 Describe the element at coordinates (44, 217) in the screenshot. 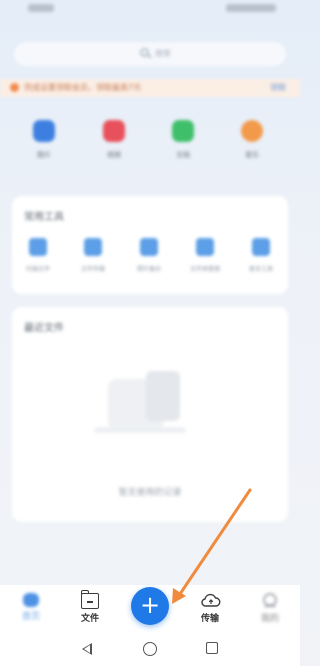

I see `common-tools-title: 常用工具` at that location.